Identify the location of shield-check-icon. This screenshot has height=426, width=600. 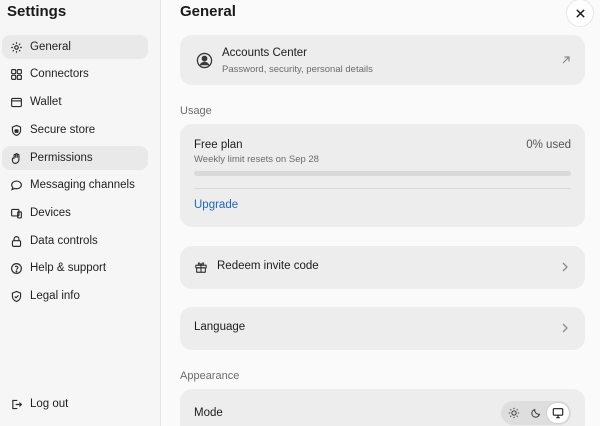
(16, 296).